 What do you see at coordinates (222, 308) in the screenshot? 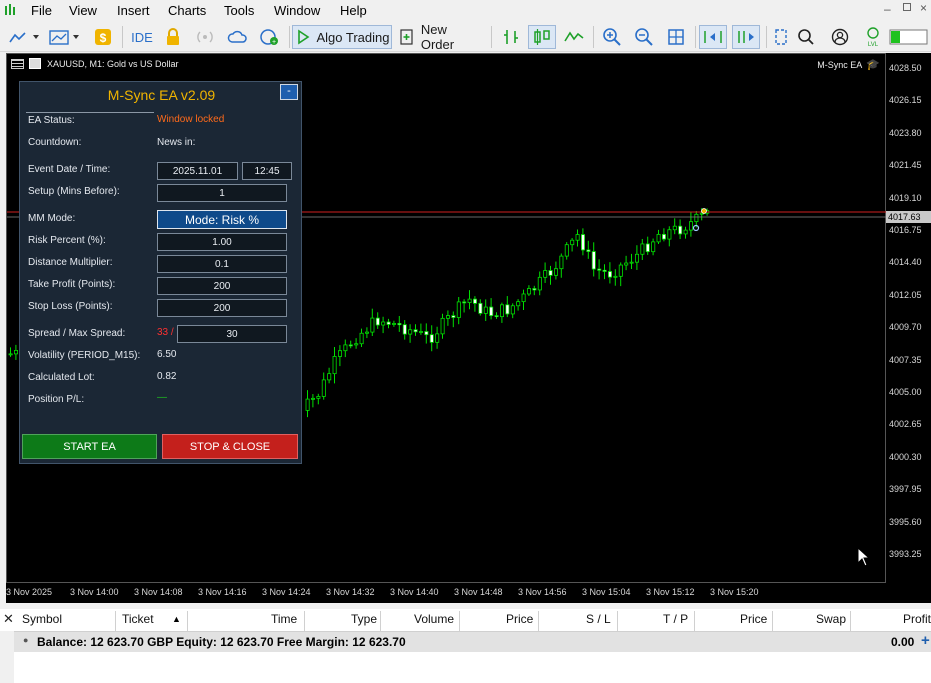
I see `stop-loss-field: 200` at bounding box center [222, 308].